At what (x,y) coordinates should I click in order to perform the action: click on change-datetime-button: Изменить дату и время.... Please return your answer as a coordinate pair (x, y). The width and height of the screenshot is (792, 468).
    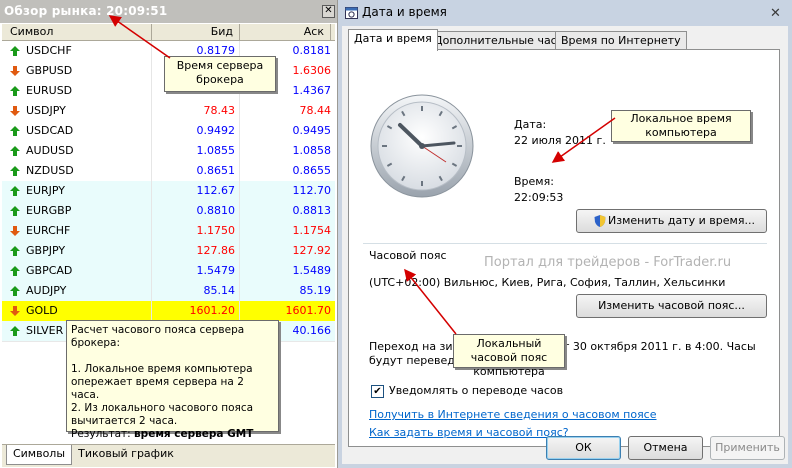
    Looking at the image, I should click on (671, 221).